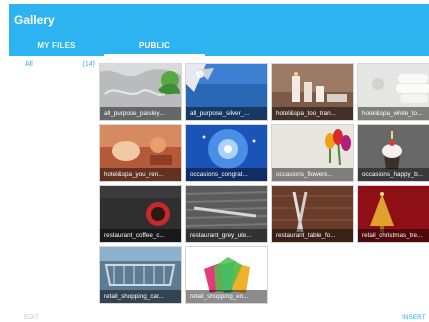 This screenshot has width=429, height=322. What do you see at coordinates (154, 45) in the screenshot?
I see `tab-public: PUBLIC` at bounding box center [154, 45].